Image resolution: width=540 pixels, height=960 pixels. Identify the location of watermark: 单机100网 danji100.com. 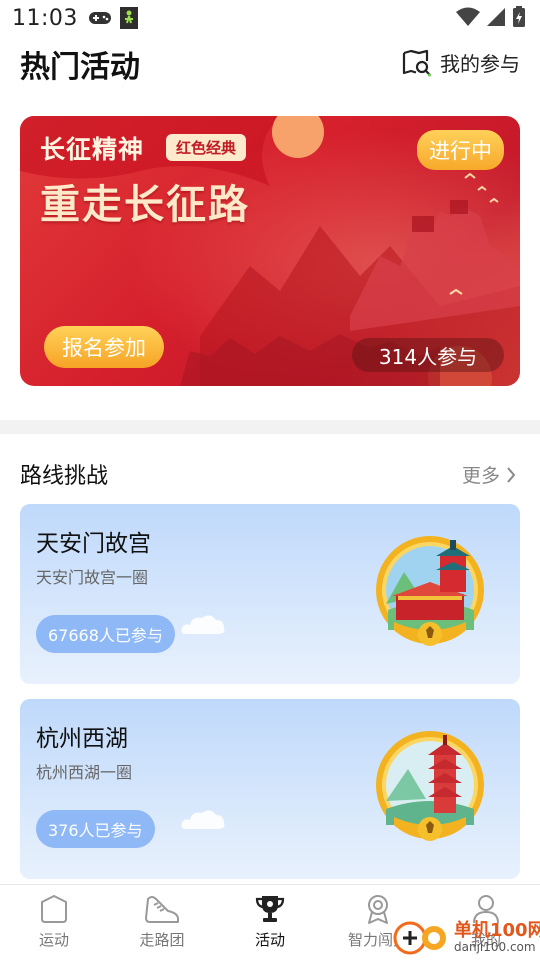
(466, 937).